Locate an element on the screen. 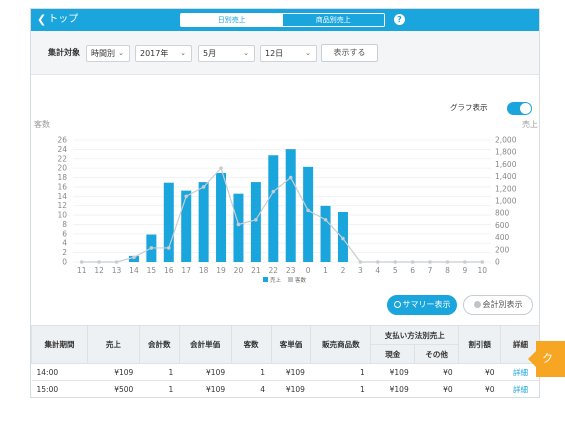 The image size is (565, 424). table-row: 14:00 ¥109 1 ¥109 1 ¥109 1 ¥109 ¥0 ¥0 詳細 is located at coordinates (285, 372).